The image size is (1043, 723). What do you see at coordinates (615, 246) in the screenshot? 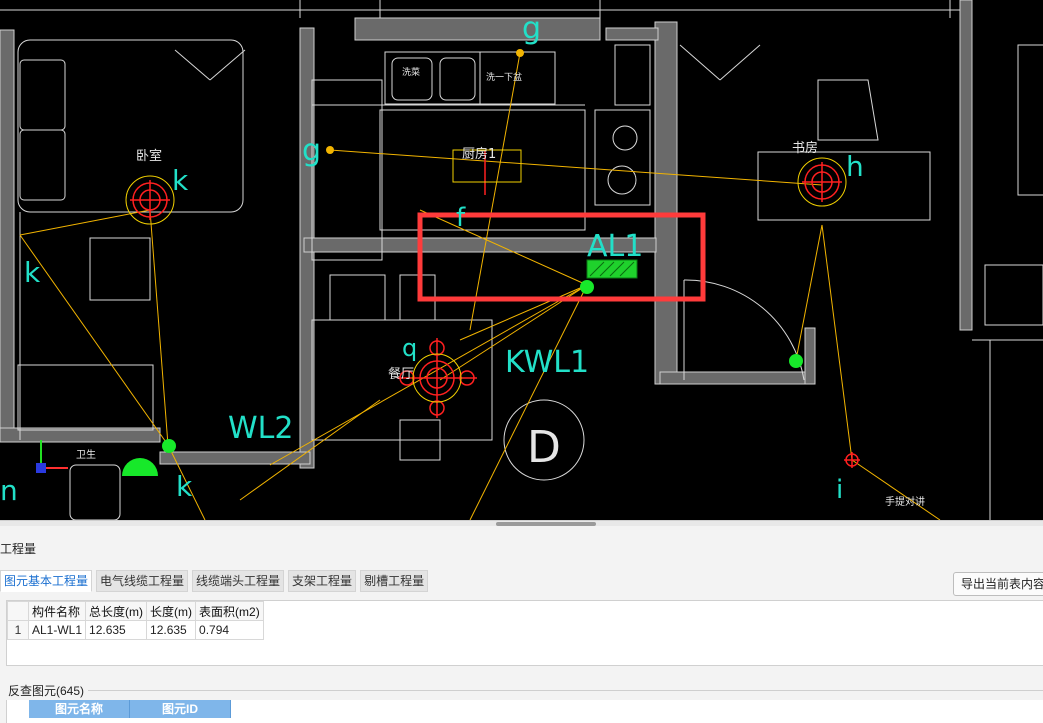
I see `circuit-label-al1: AL1` at bounding box center [615, 246].